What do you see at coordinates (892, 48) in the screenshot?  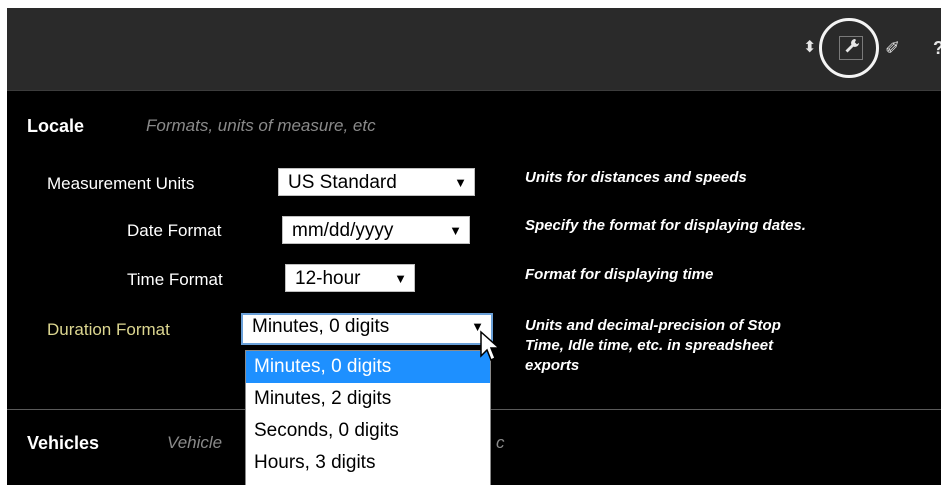 I see `eraser-icon: ✐` at bounding box center [892, 48].